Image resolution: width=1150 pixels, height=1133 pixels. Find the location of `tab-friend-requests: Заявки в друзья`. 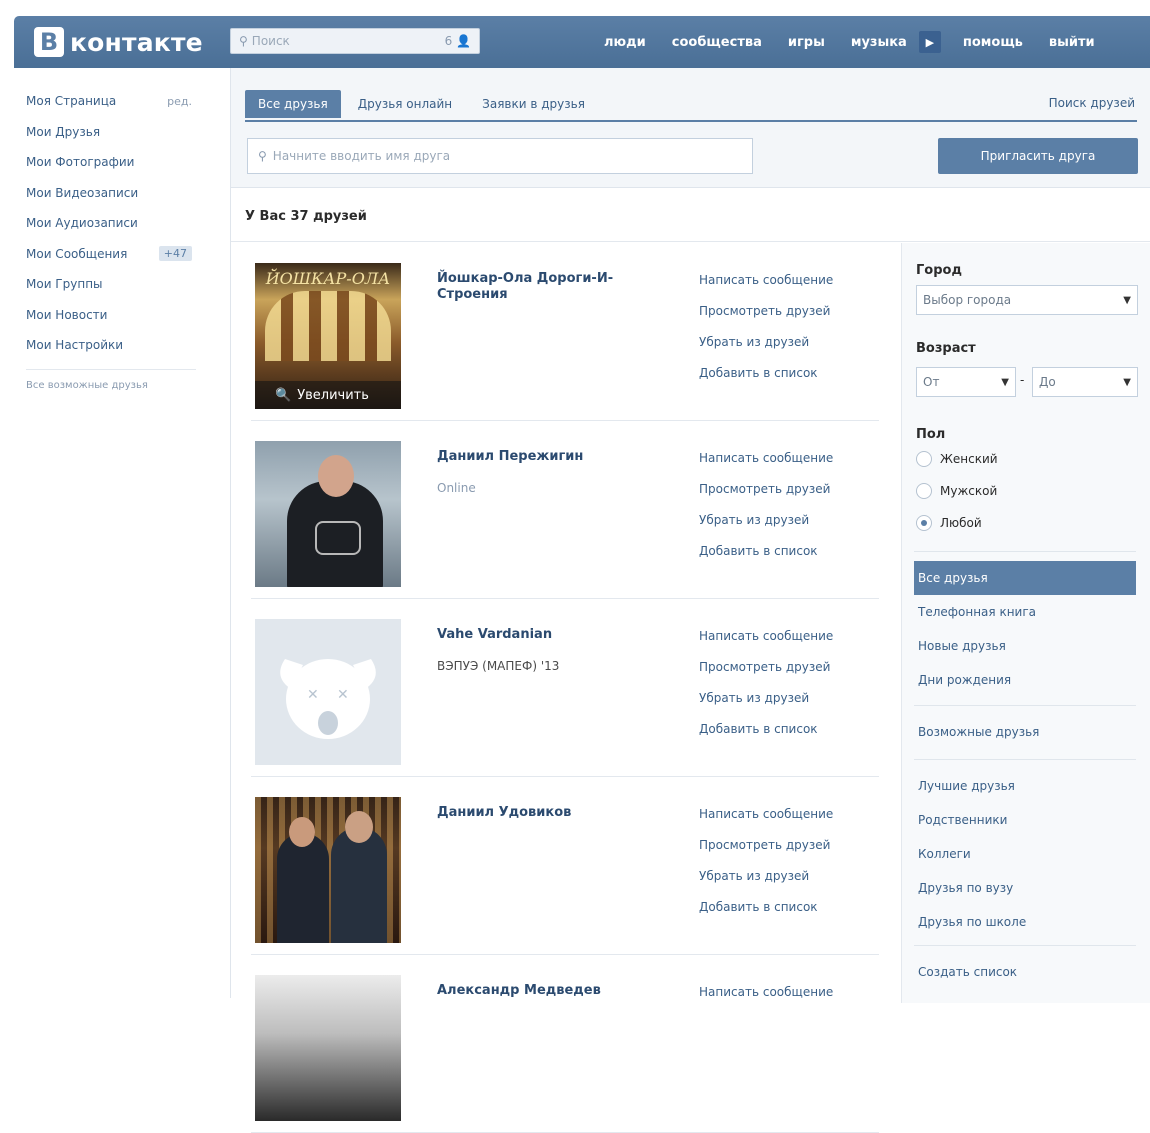

tab-friend-requests: Заявки в друзья is located at coordinates (533, 104).